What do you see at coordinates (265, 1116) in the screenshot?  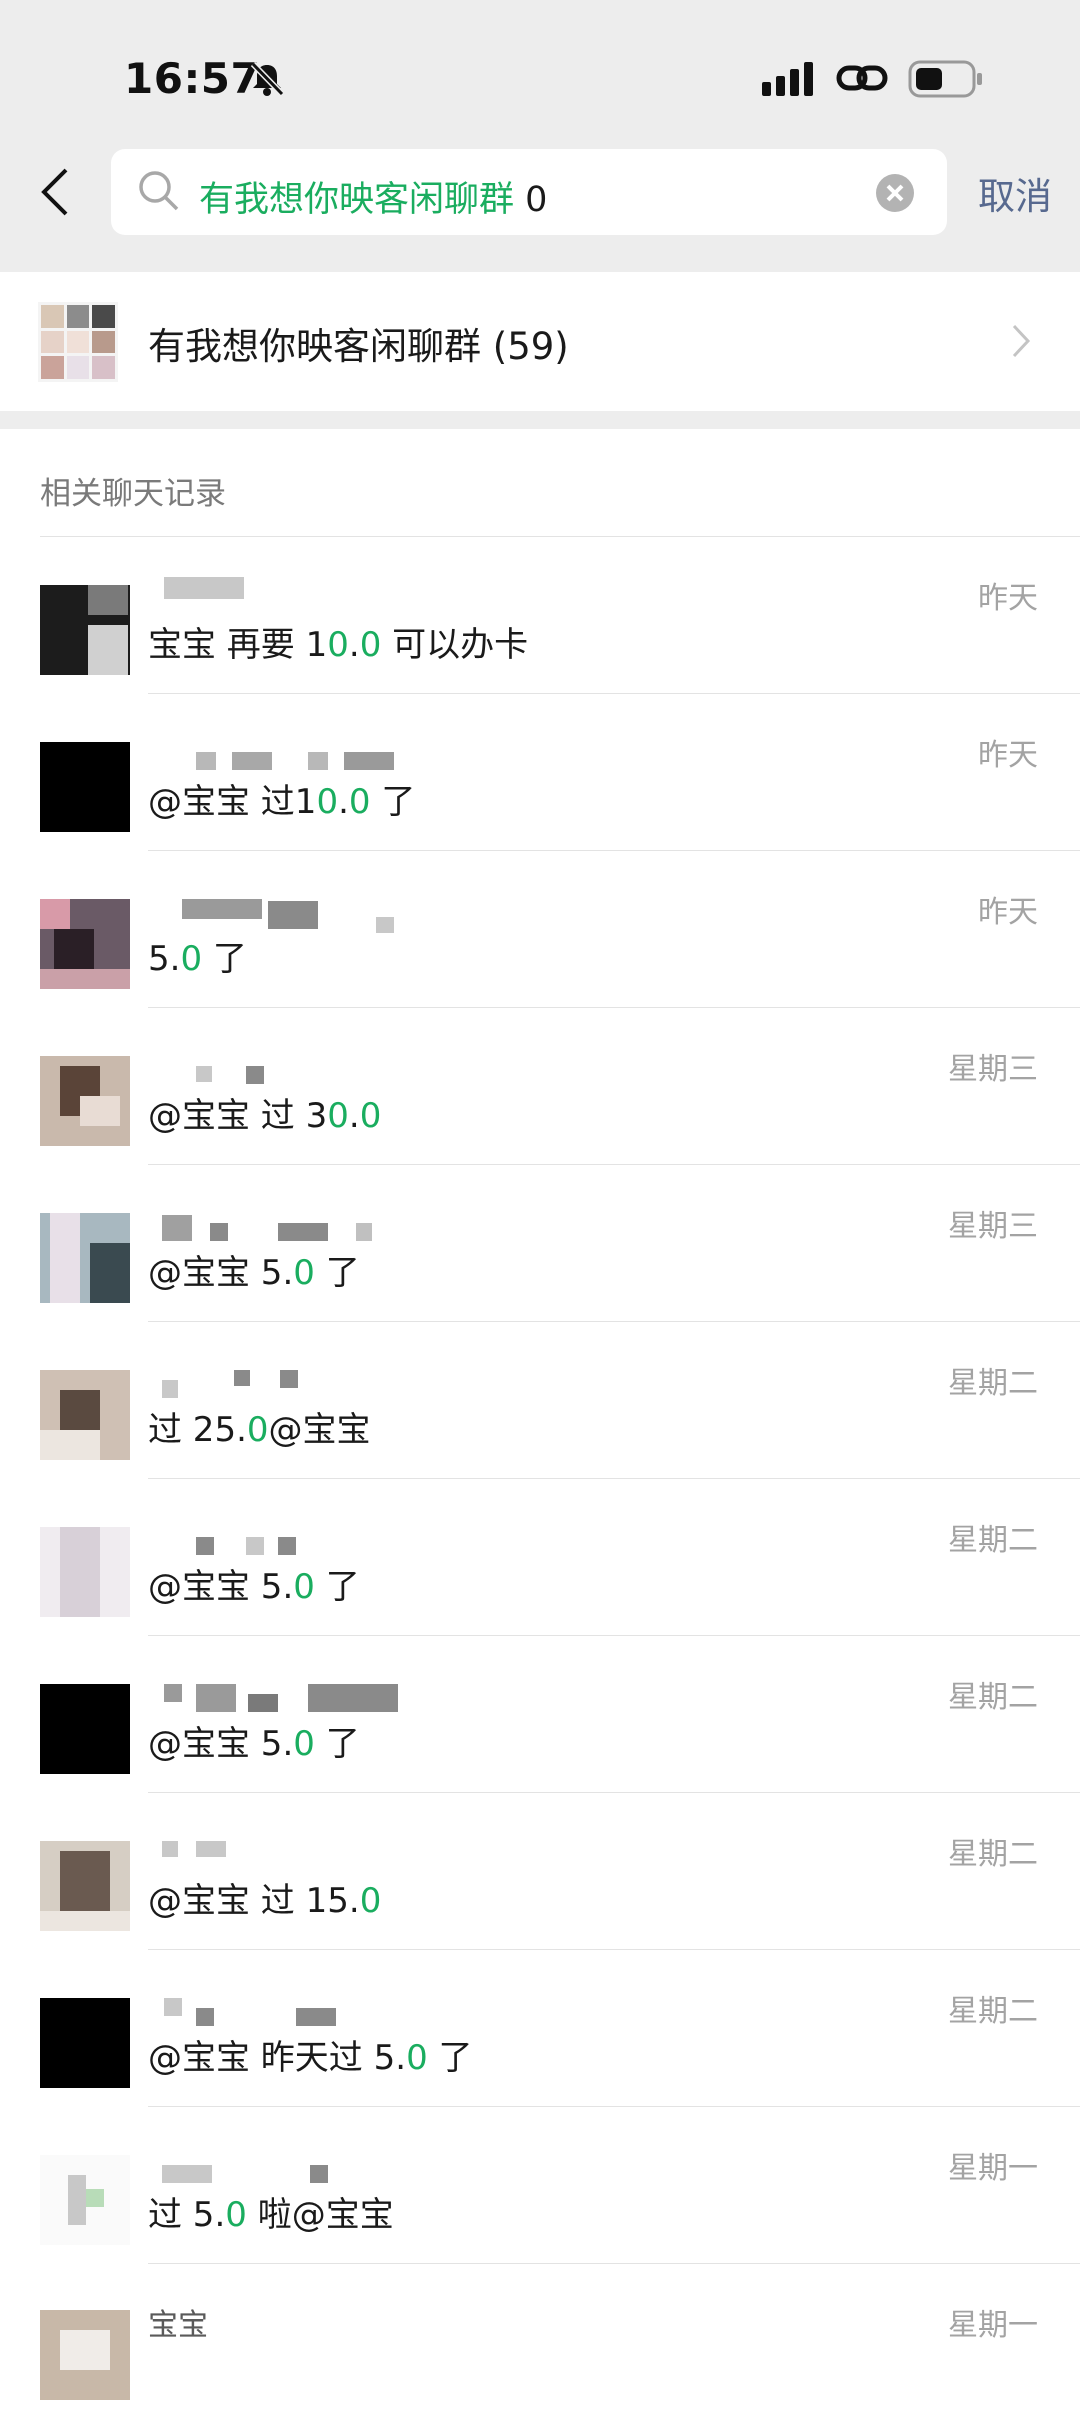 I see `message-preview: @宝宝 过 30.0` at bounding box center [265, 1116].